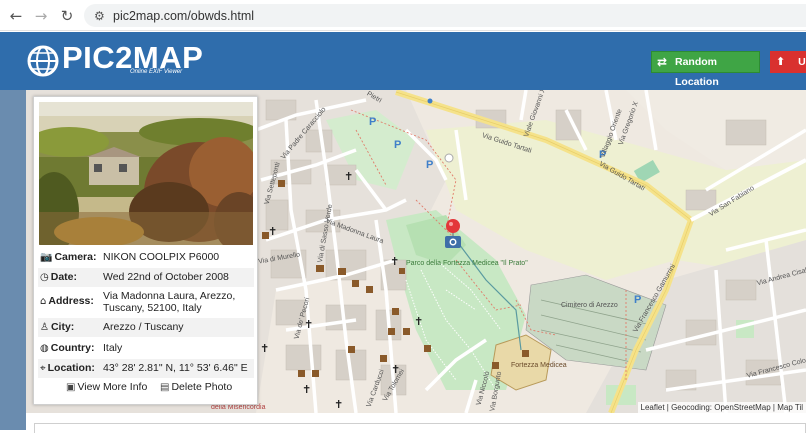 The width and height of the screenshot is (806, 433). I want to click on info-row-date: ◷ Date: Wed 22nd of October 2008, so click(146, 277).